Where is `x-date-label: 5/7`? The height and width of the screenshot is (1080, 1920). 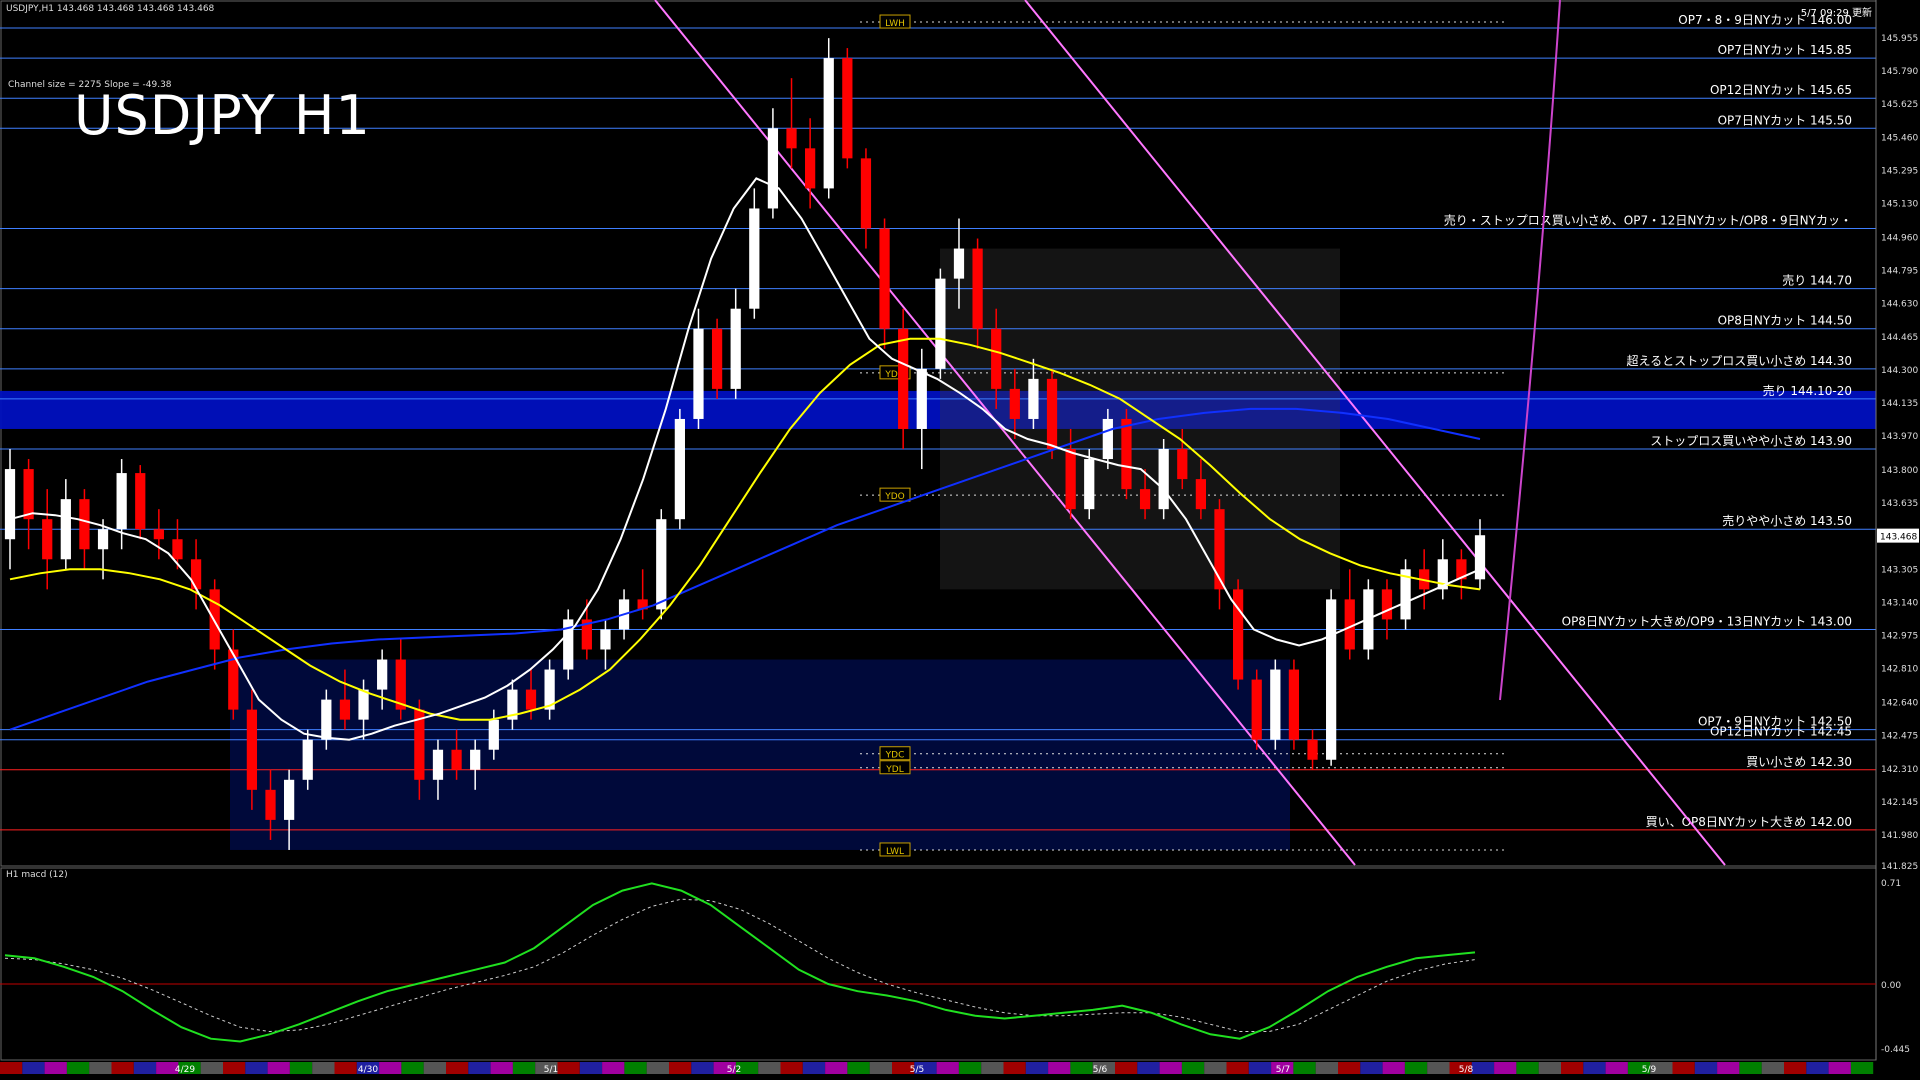 x-date-label: 5/7 is located at coordinates (1283, 1070).